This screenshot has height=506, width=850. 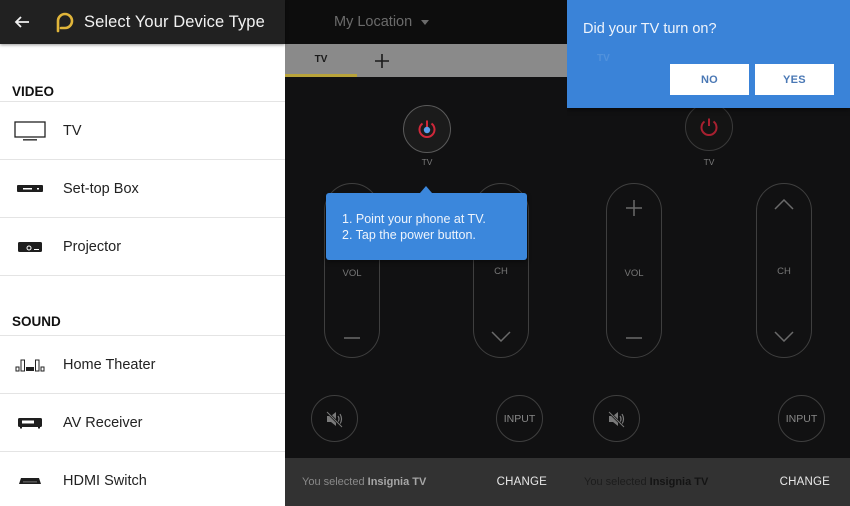 I want to click on tv-on-confirm-dialog: TV Did your TV turn on? NO YES, so click(x=708, y=54).